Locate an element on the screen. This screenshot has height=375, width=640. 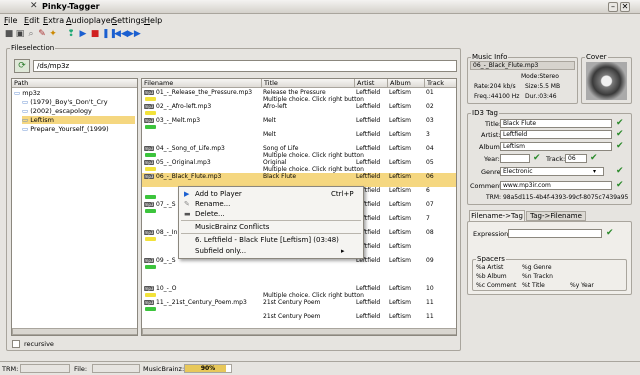
col-album: Album is located at coordinates (406, 83).